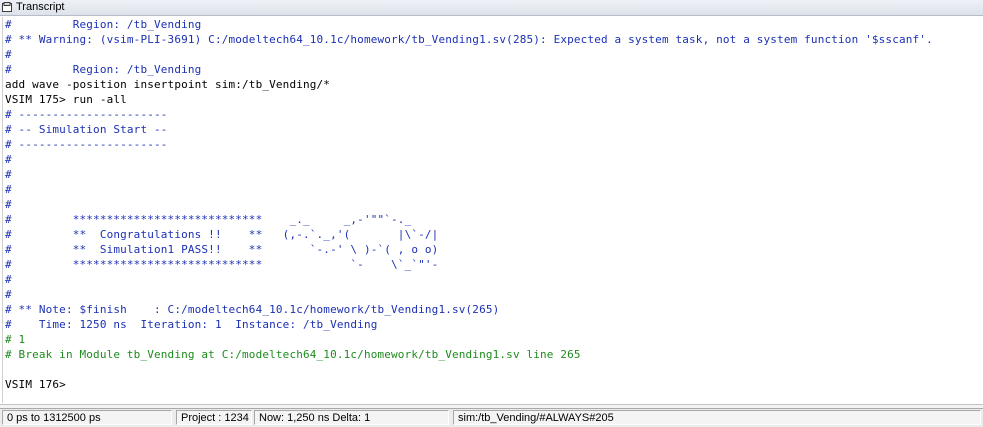 Image resolution: width=983 pixels, height=427 pixels. What do you see at coordinates (87, 417) in the screenshot?
I see `status-time-range: 0 ps to 1312500 ps` at bounding box center [87, 417].